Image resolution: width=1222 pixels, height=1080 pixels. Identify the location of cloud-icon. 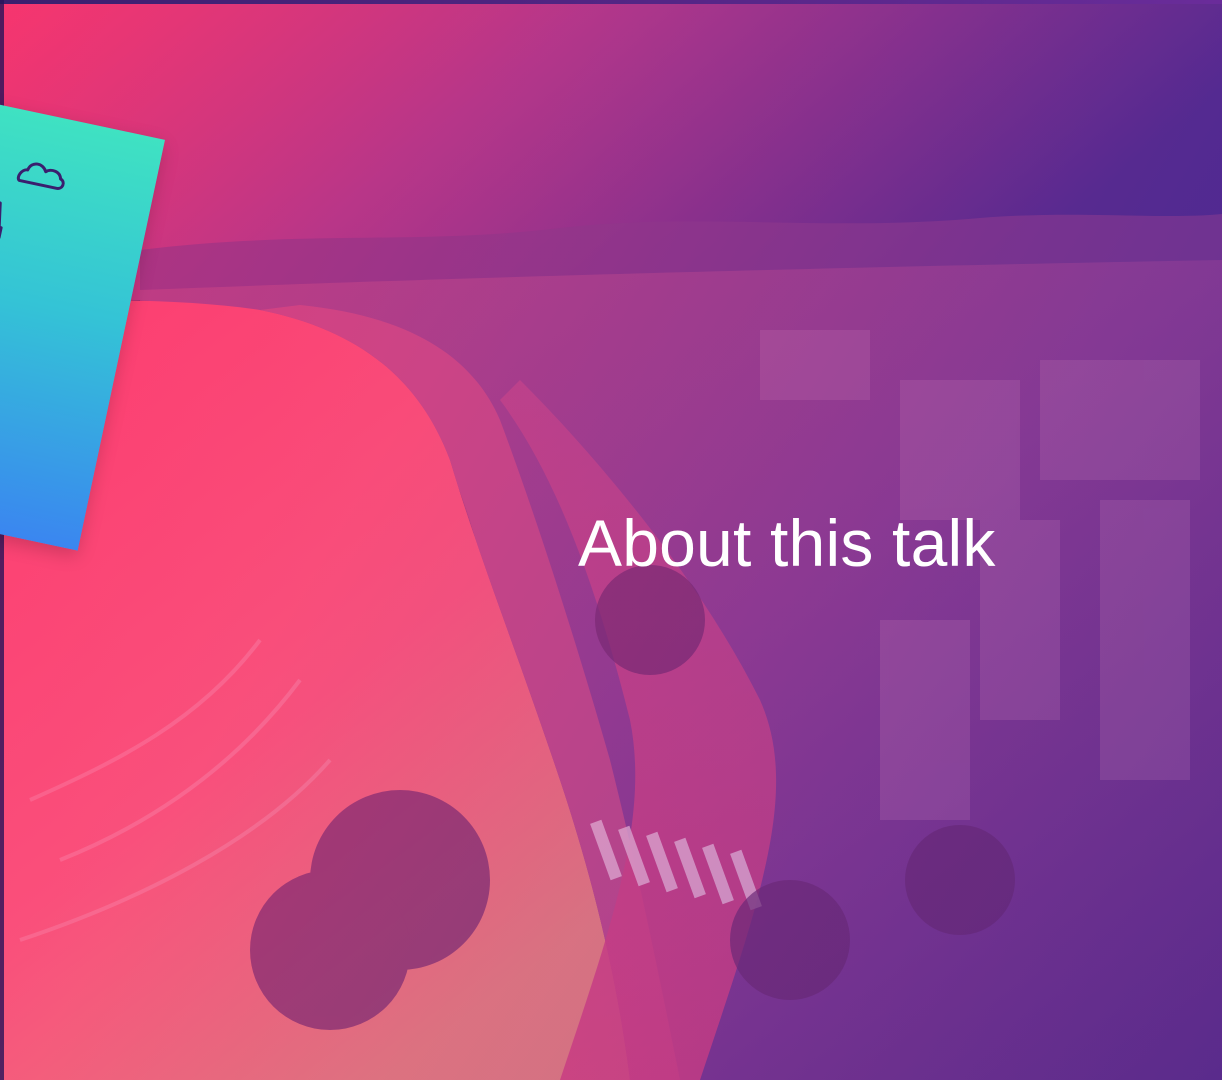
(40, 176).